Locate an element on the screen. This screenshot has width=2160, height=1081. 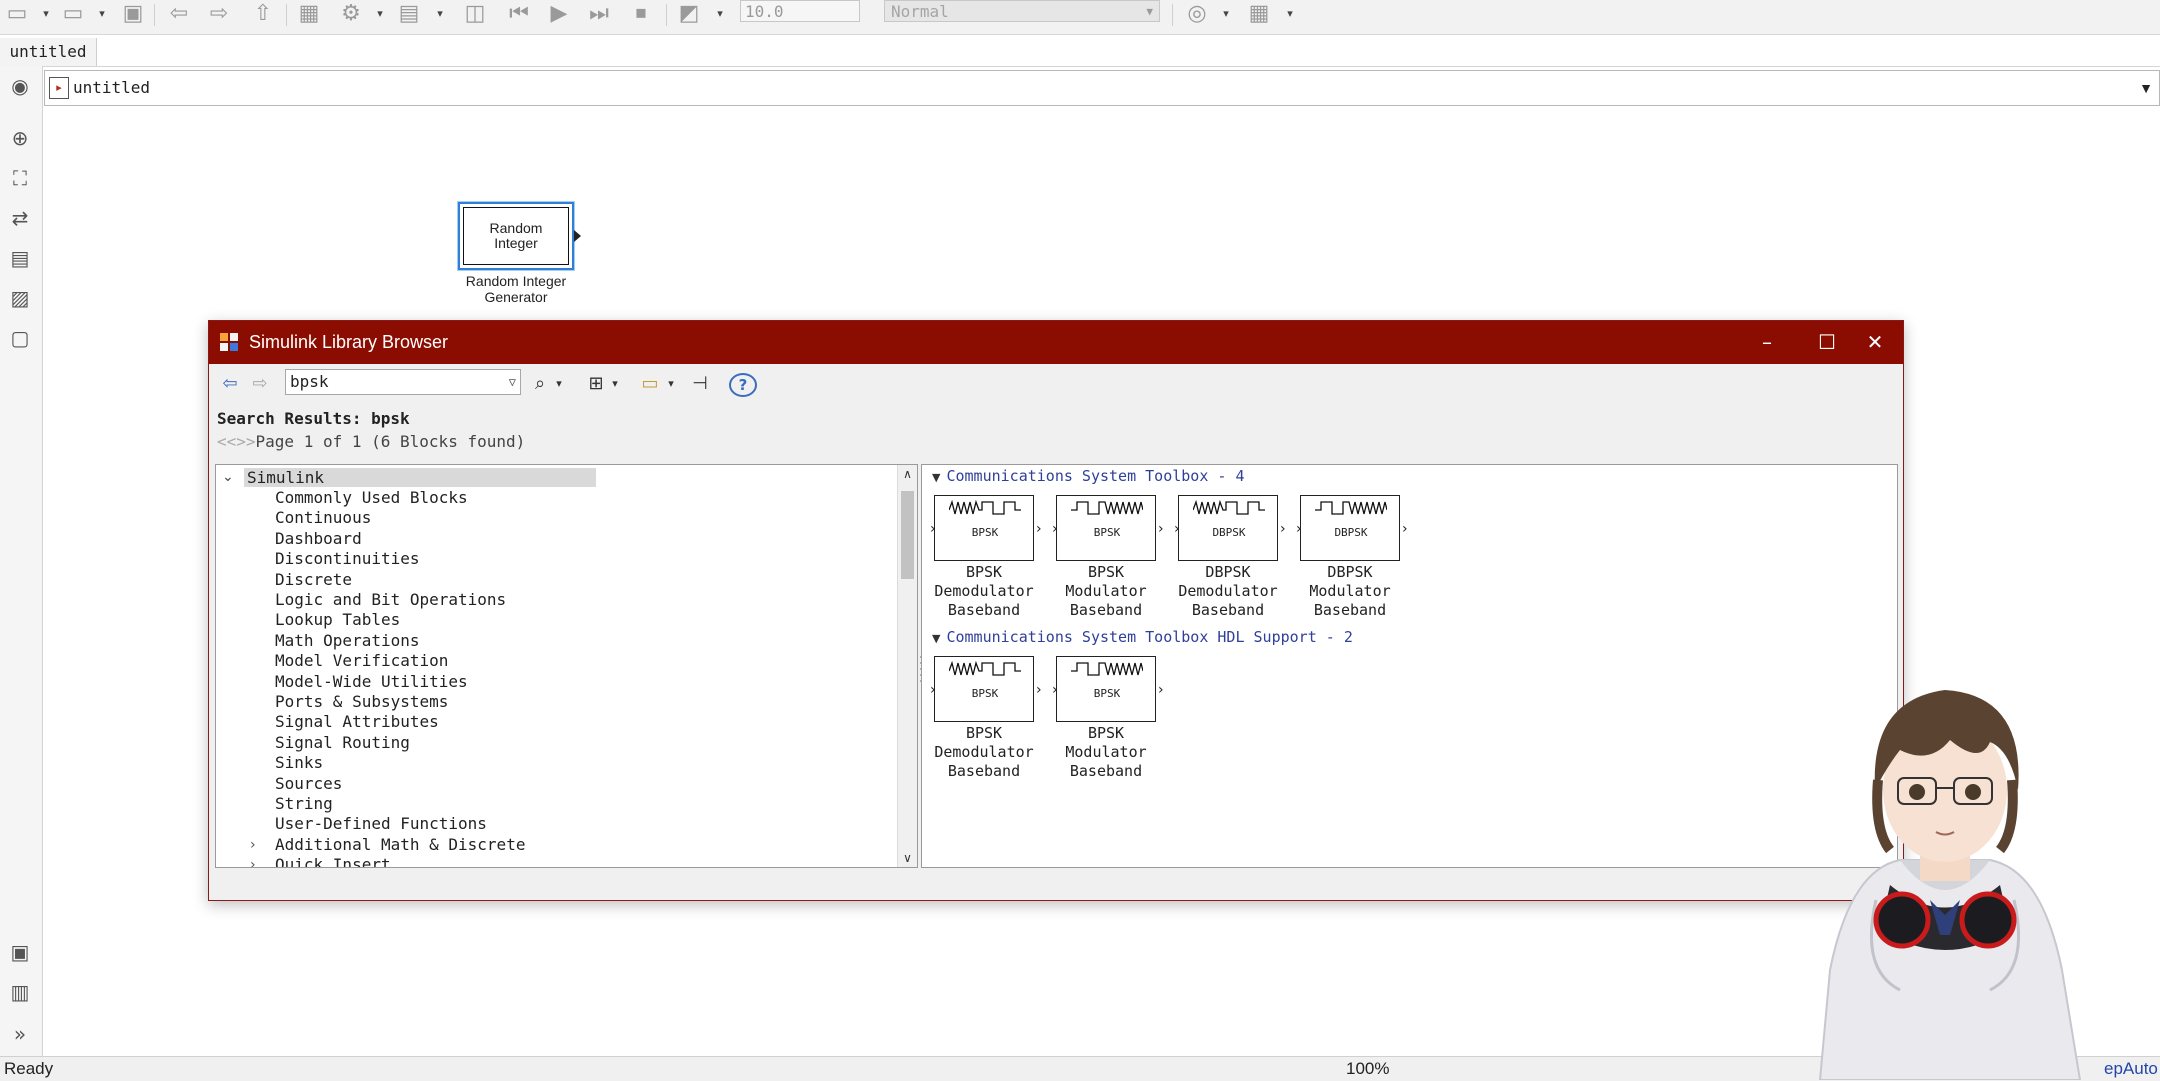
area-icon: ▢ is located at coordinates (20, 338).